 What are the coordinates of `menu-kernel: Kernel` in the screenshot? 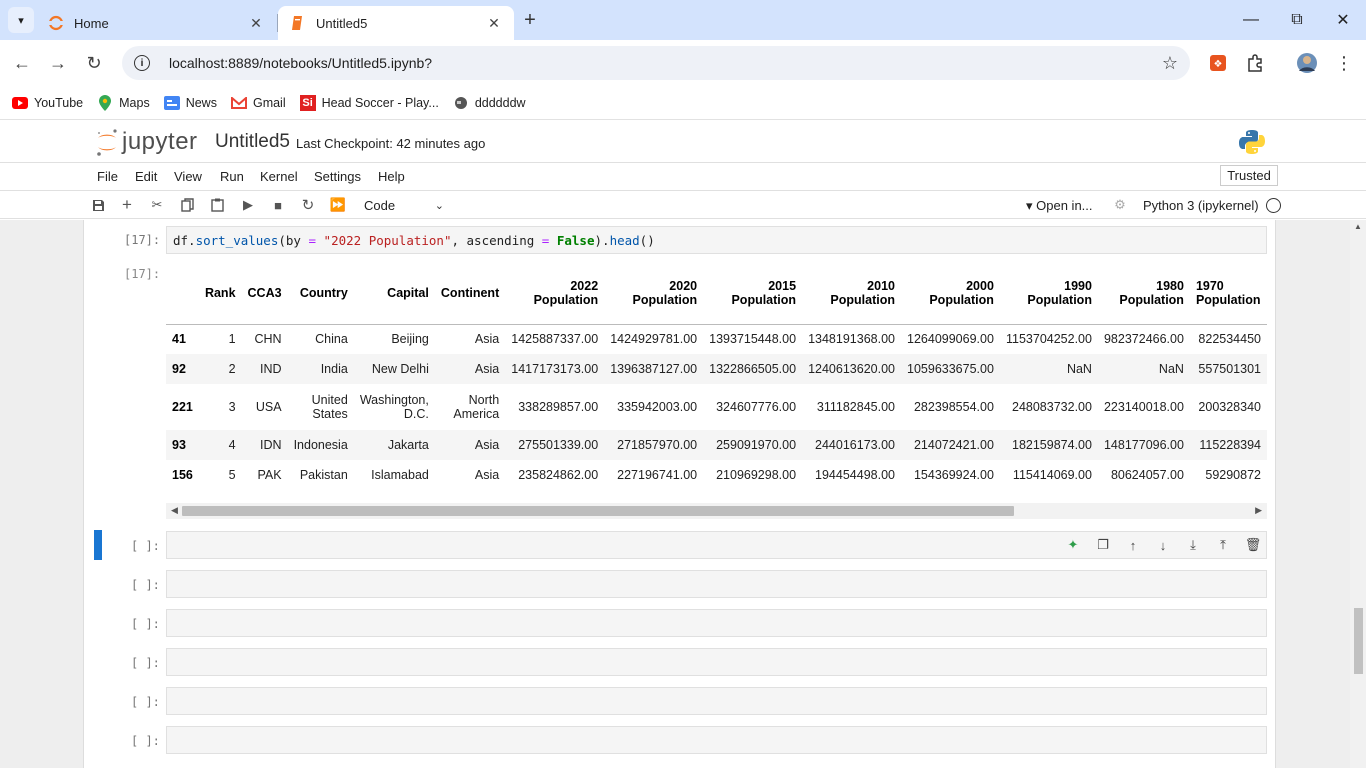 It's located at (279, 176).